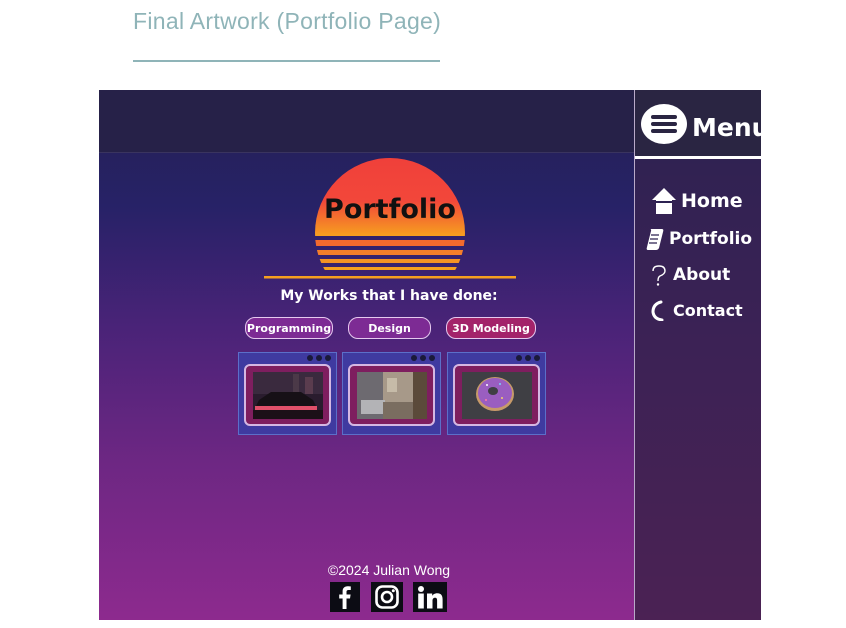  I want to click on side-menu: Menu Home Portfolio About Contact, so click(697, 355).